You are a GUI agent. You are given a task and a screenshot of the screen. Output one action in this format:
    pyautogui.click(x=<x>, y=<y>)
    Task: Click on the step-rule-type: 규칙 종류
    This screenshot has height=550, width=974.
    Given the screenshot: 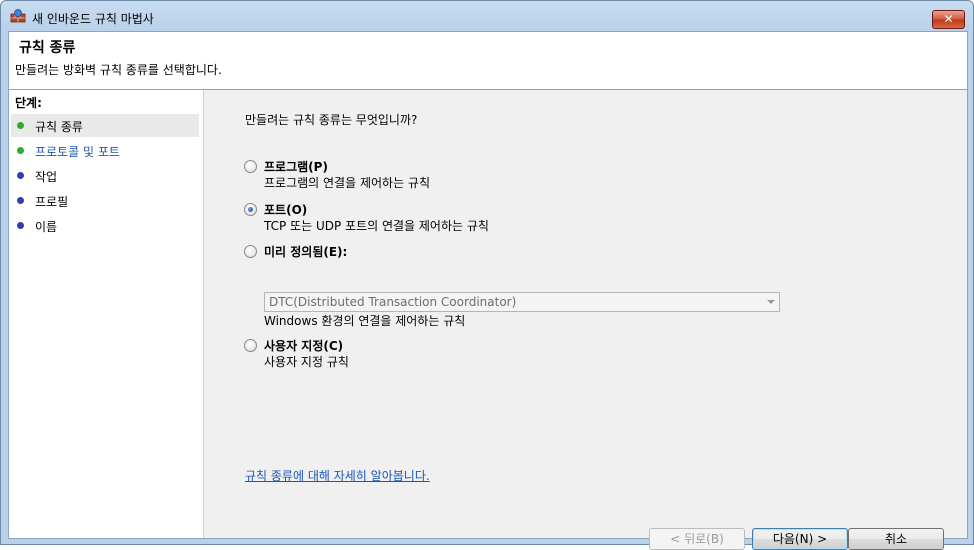 What is the action you would take?
    pyautogui.click(x=105, y=125)
    